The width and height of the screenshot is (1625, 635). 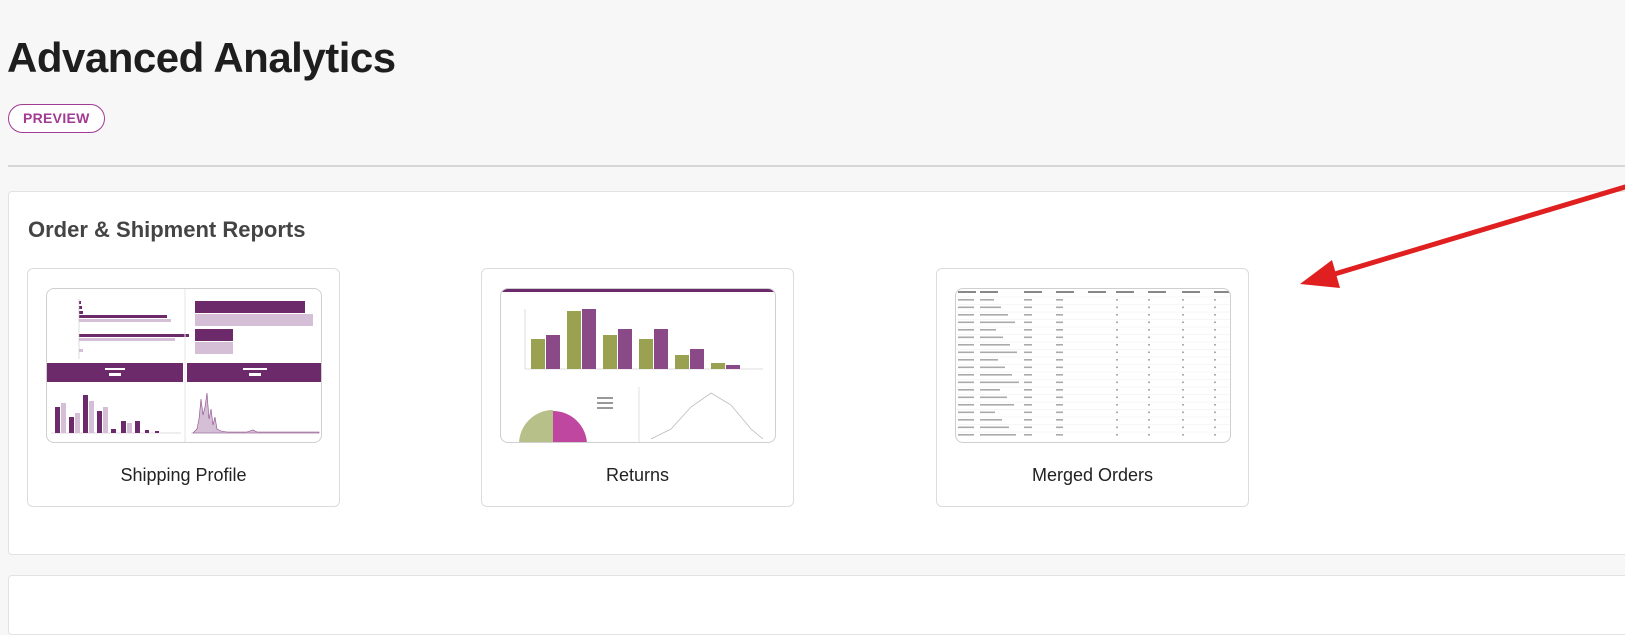 I want to click on returns-thumbnail, so click(x=638, y=365).